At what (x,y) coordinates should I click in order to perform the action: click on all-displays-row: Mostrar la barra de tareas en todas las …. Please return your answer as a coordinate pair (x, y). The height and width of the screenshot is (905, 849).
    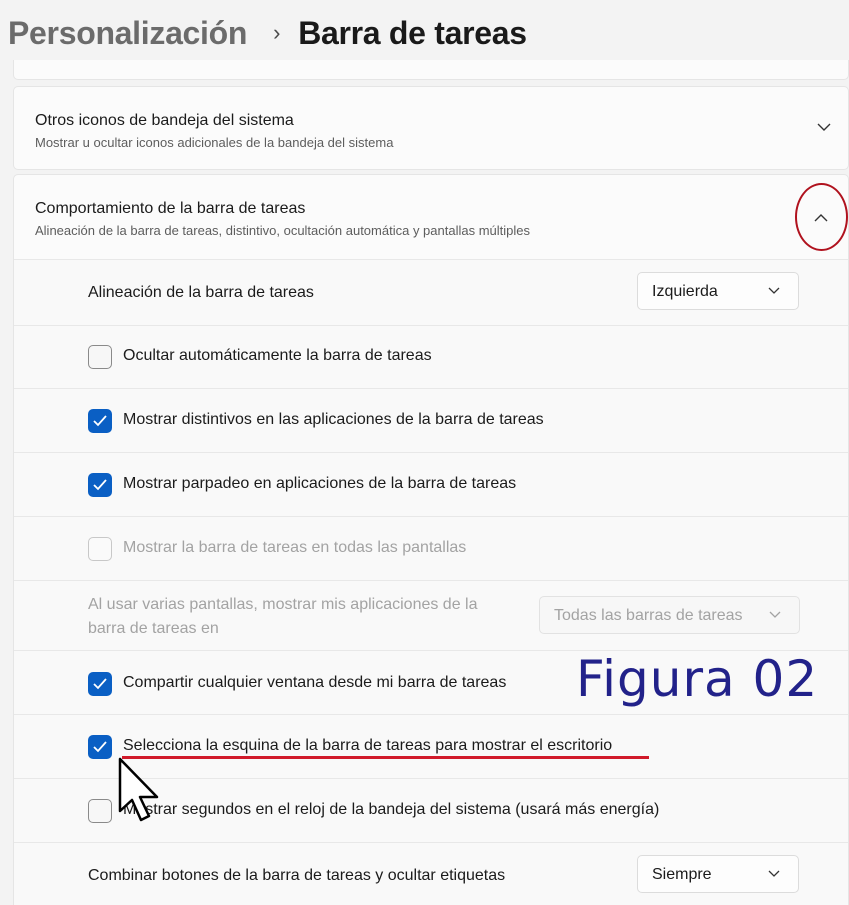
    Looking at the image, I should click on (431, 548).